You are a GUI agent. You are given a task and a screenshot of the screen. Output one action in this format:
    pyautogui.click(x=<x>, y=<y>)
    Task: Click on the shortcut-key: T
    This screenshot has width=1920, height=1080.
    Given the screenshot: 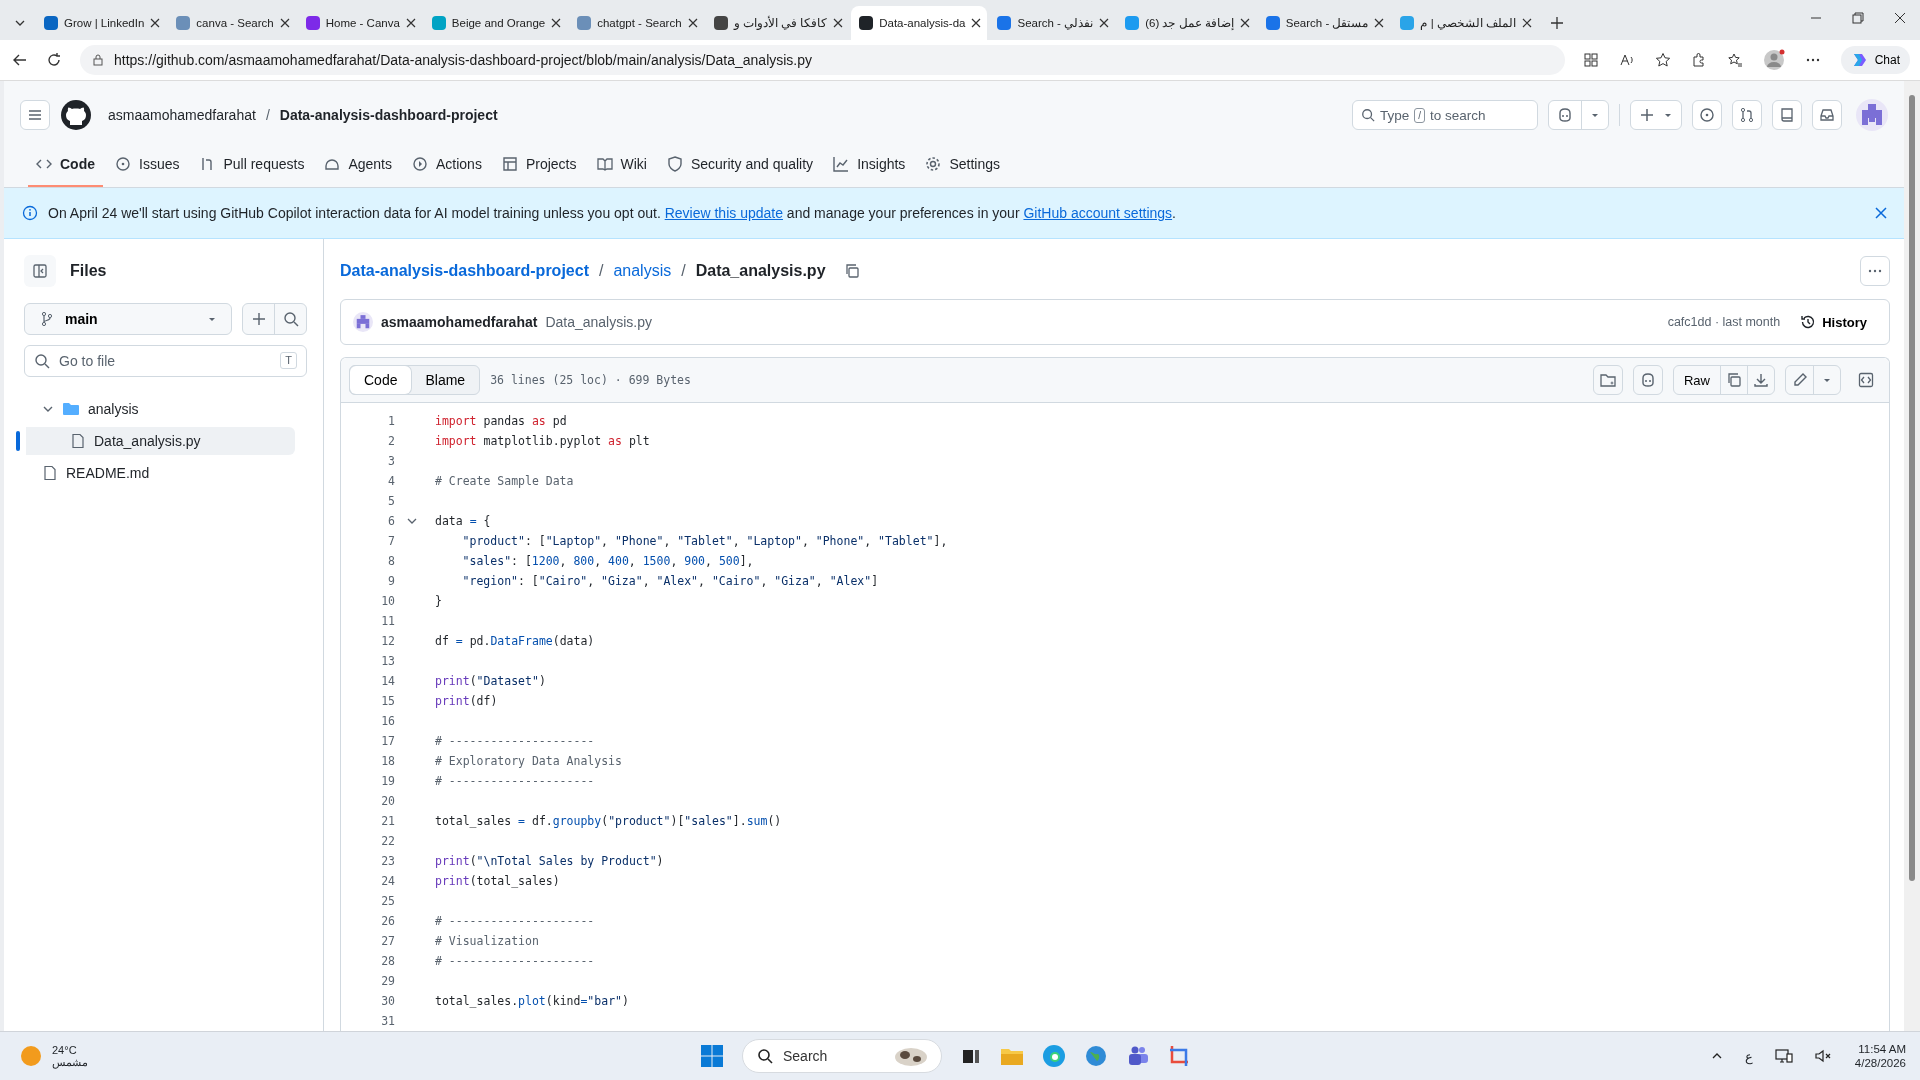 What is the action you would take?
    pyautogui.click(x=288, y=360)
    